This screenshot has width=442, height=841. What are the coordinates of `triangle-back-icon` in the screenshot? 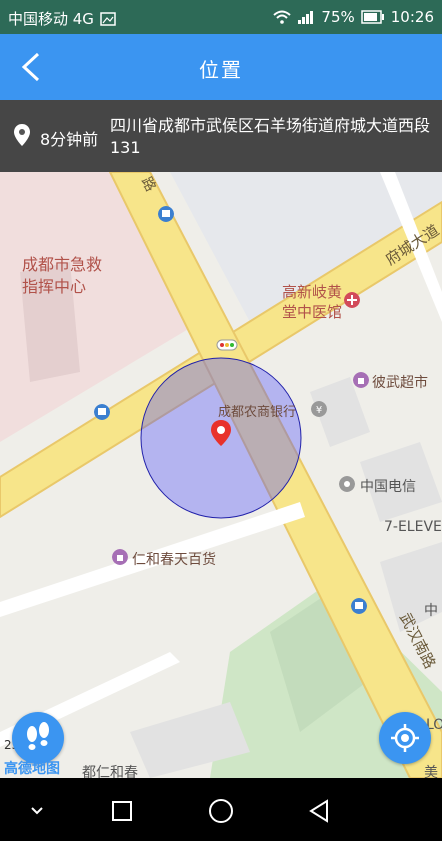 It's located at (318, 811).